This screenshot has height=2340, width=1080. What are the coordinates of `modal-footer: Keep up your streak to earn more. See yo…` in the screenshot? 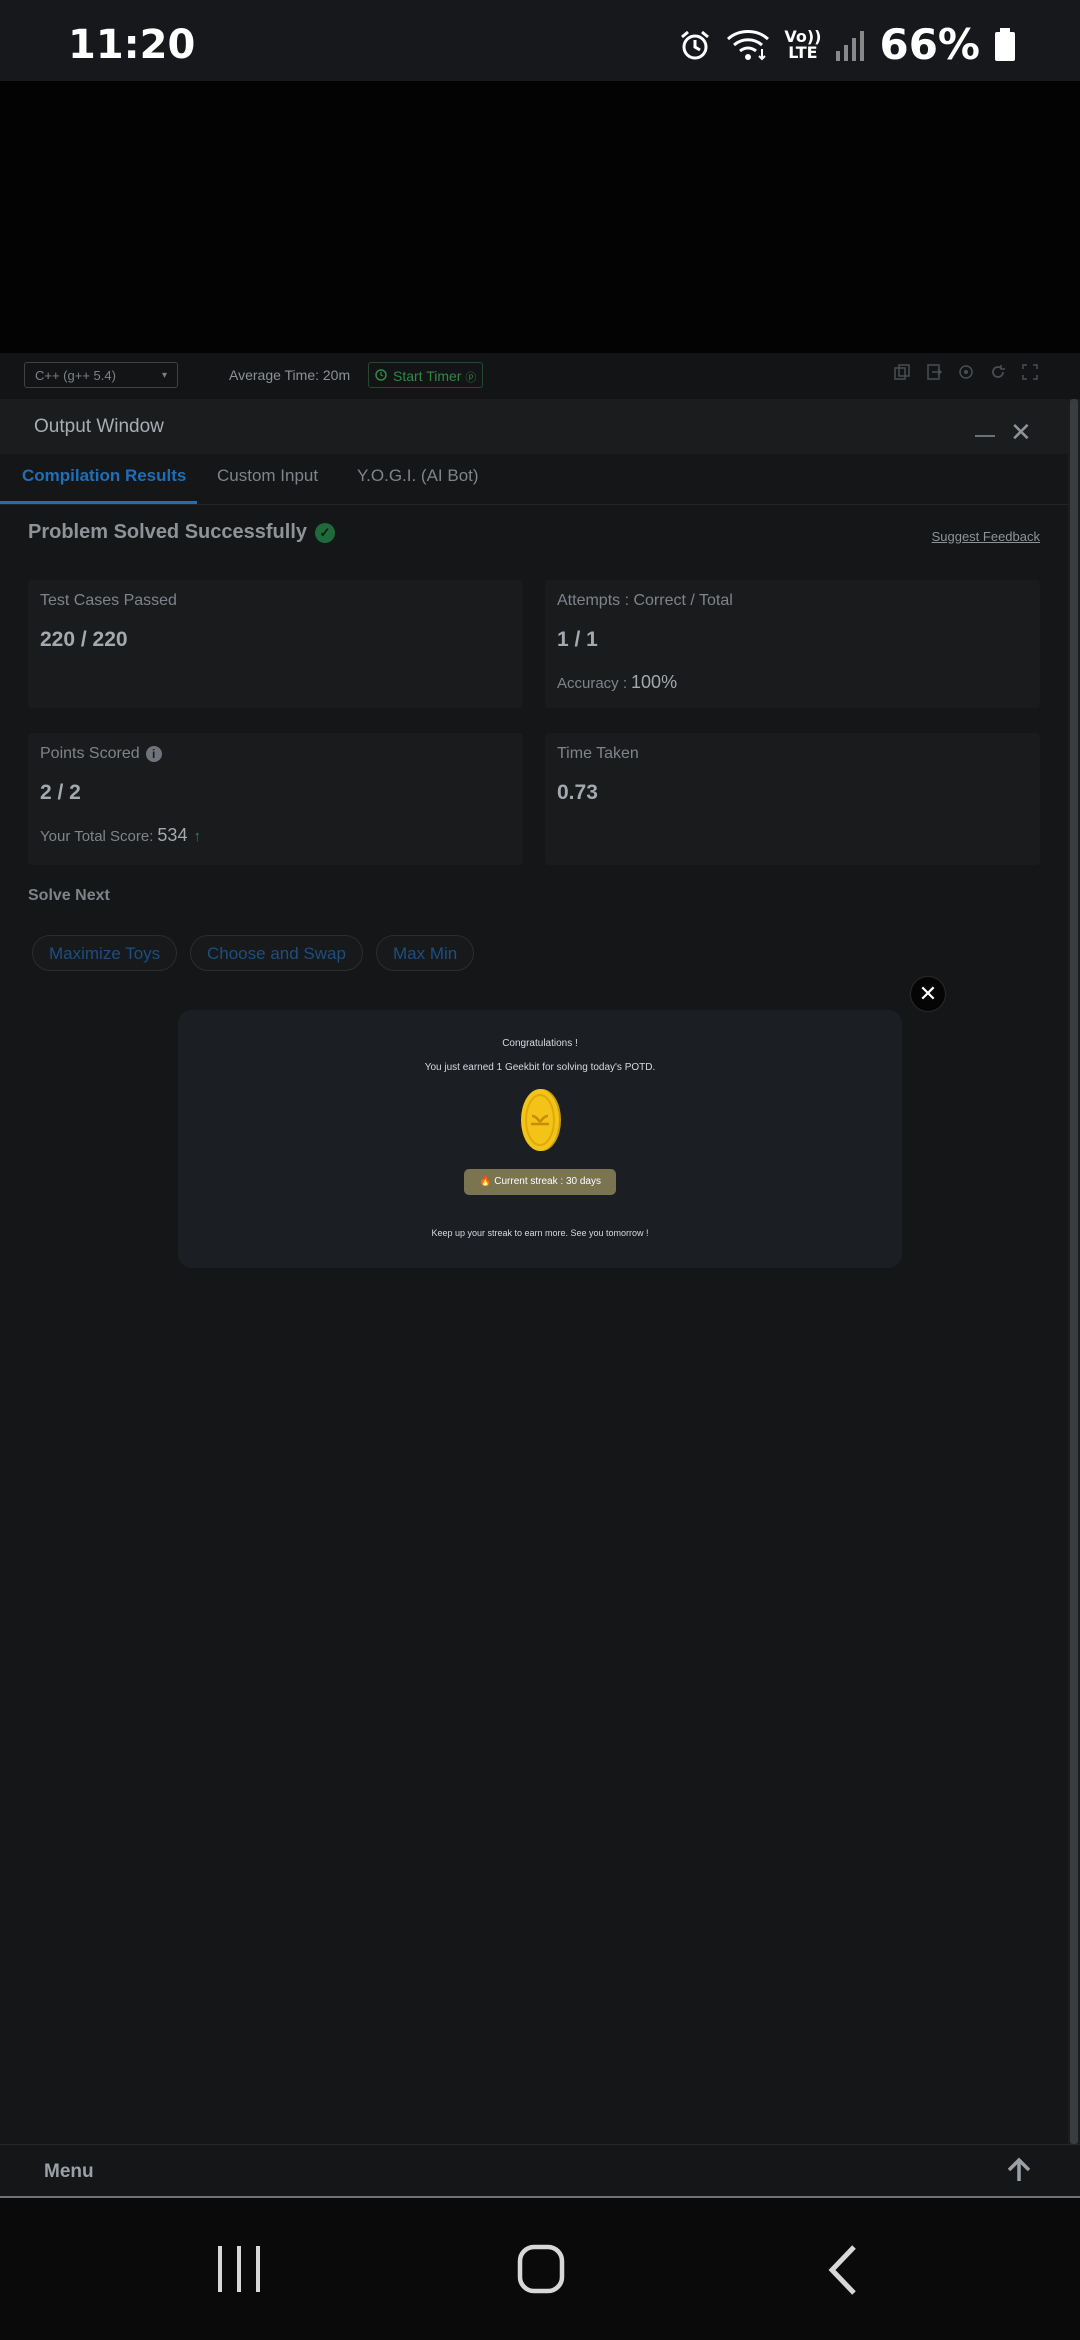 It's located at (540, 1233).